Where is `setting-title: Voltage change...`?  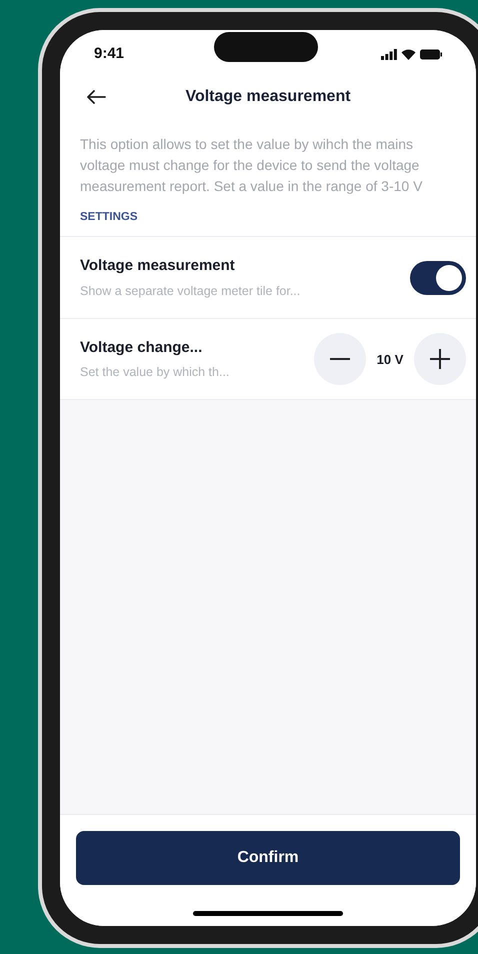
setting-title: Voltage change... is located at coordinates (142, 348).